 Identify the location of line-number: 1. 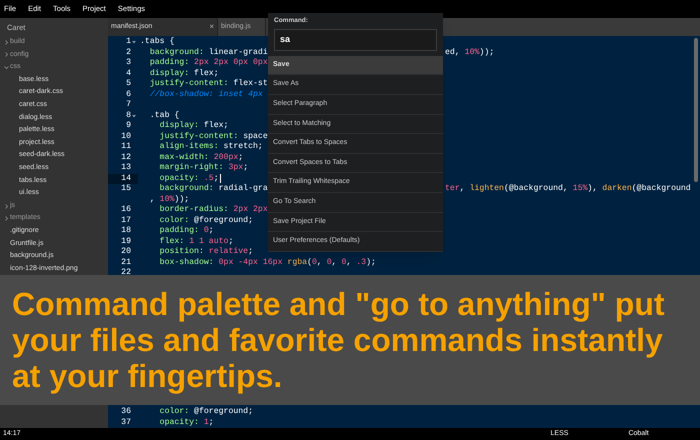
(128, 42).